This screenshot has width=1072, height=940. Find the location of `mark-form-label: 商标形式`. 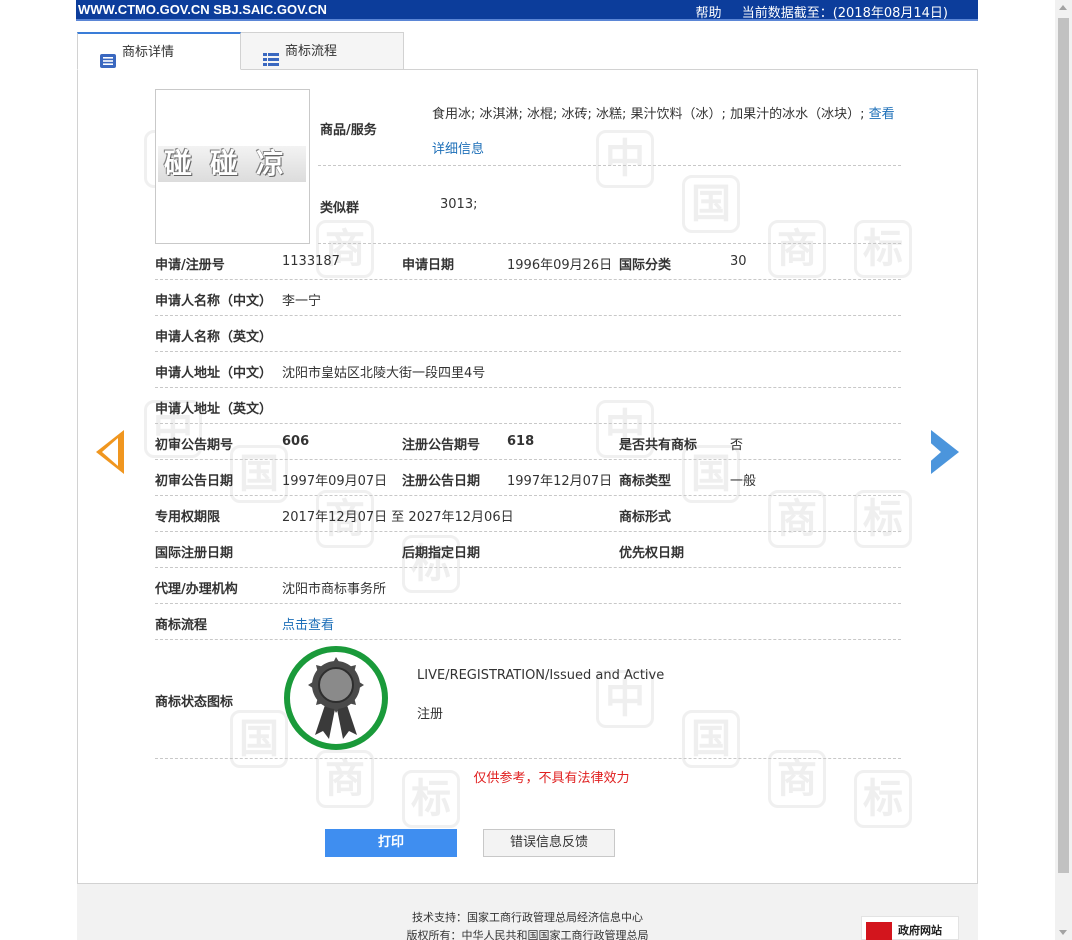

mark-form-label: 商标形式 is located at coordinates (645, 517).